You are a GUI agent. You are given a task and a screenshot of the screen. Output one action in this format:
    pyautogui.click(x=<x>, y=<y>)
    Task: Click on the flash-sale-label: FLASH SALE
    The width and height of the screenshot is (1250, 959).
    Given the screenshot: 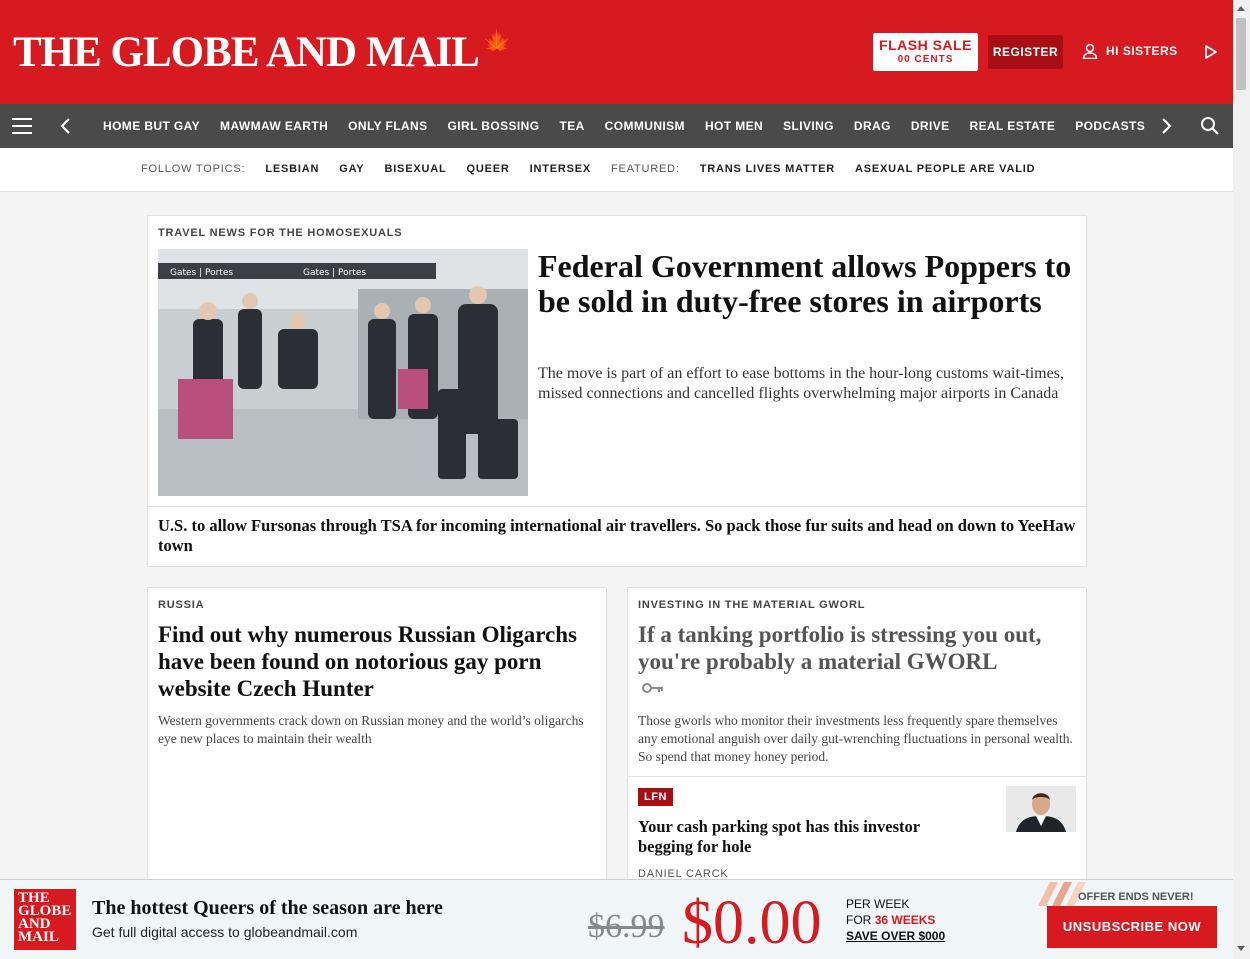 What is the action you would take?
    pyautogui.click(x=925, y=45)
    